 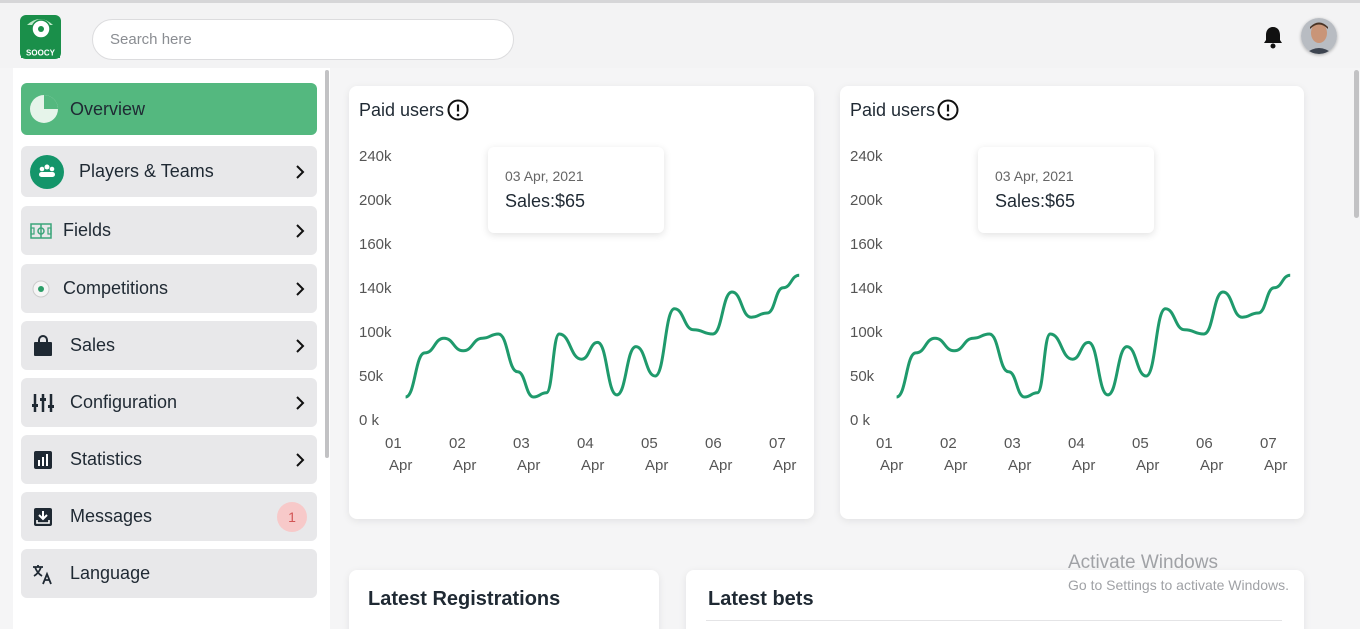 I want to click on sidebar-item-sales: Sales, so click(x=169, y=345).